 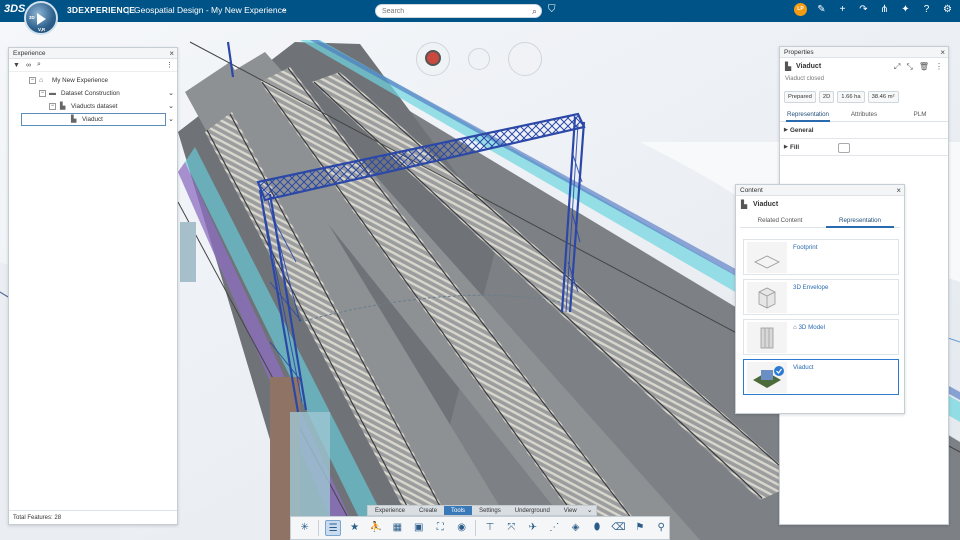 I want to click on card-label: Footprint, so click(x=805, y=247).